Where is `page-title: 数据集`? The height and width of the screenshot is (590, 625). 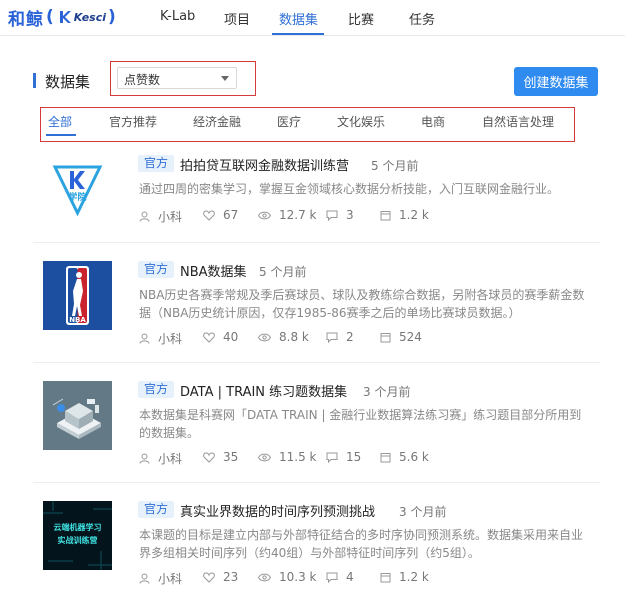
page-title: 数据集 is located at coordinates (68, 82).